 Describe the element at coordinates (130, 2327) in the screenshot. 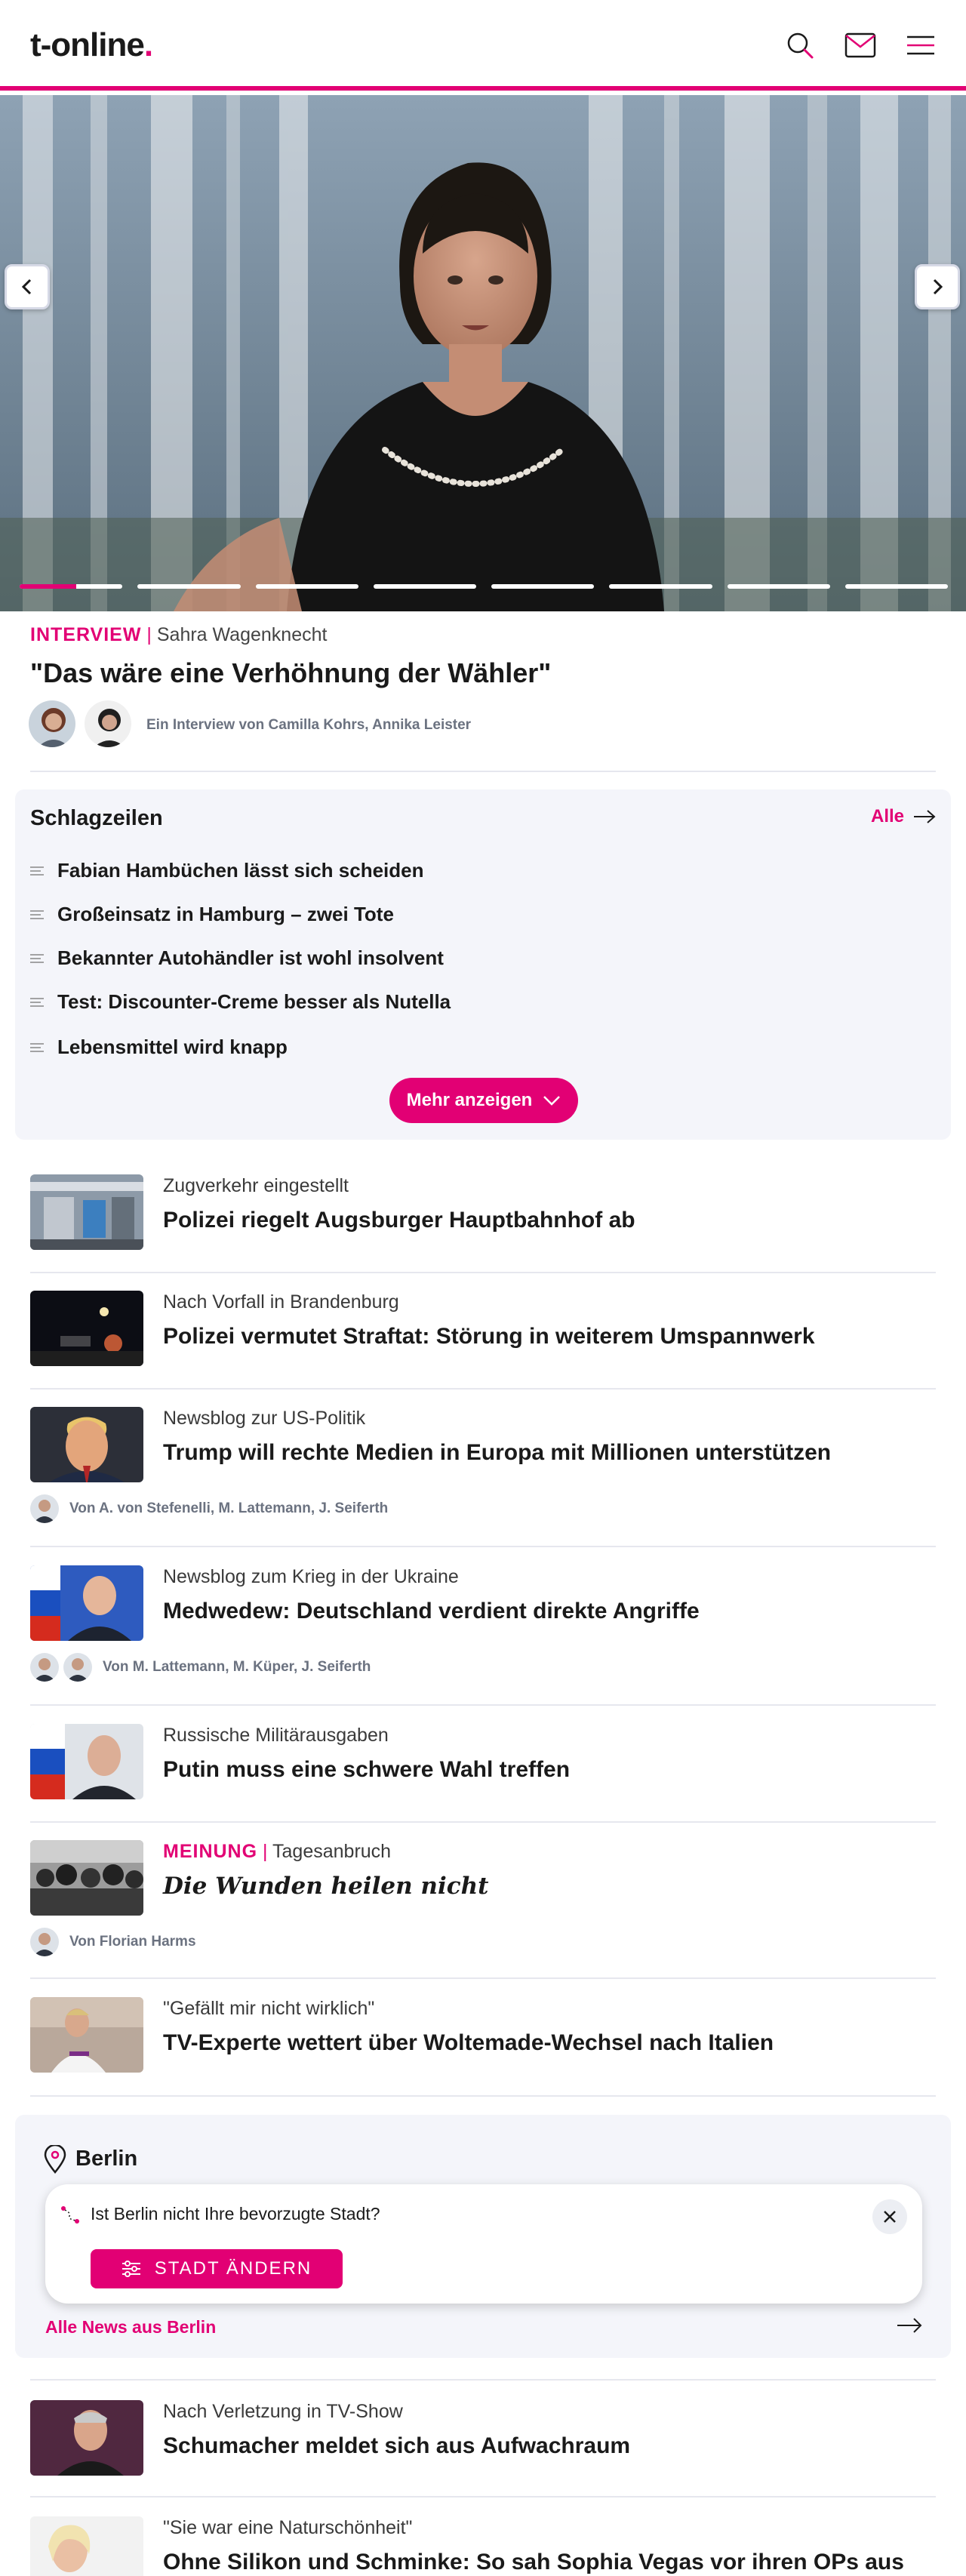

I see `city-news-link: Alle News aus Berlin` at that location.